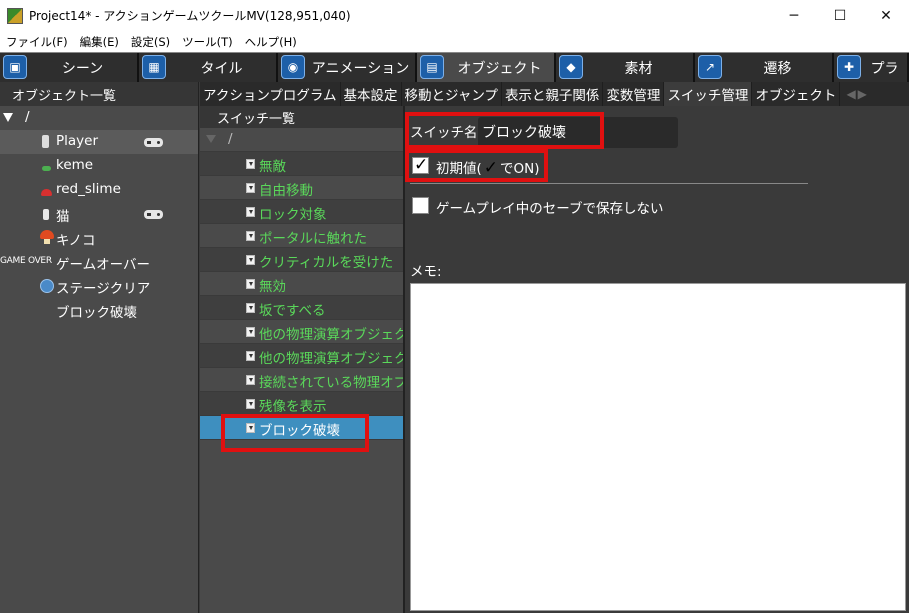 The image size is (909, 613). Describe the element at coordinates (634, 94) in the screenshot. I see `subtab-variables: 変数管理` at that location.